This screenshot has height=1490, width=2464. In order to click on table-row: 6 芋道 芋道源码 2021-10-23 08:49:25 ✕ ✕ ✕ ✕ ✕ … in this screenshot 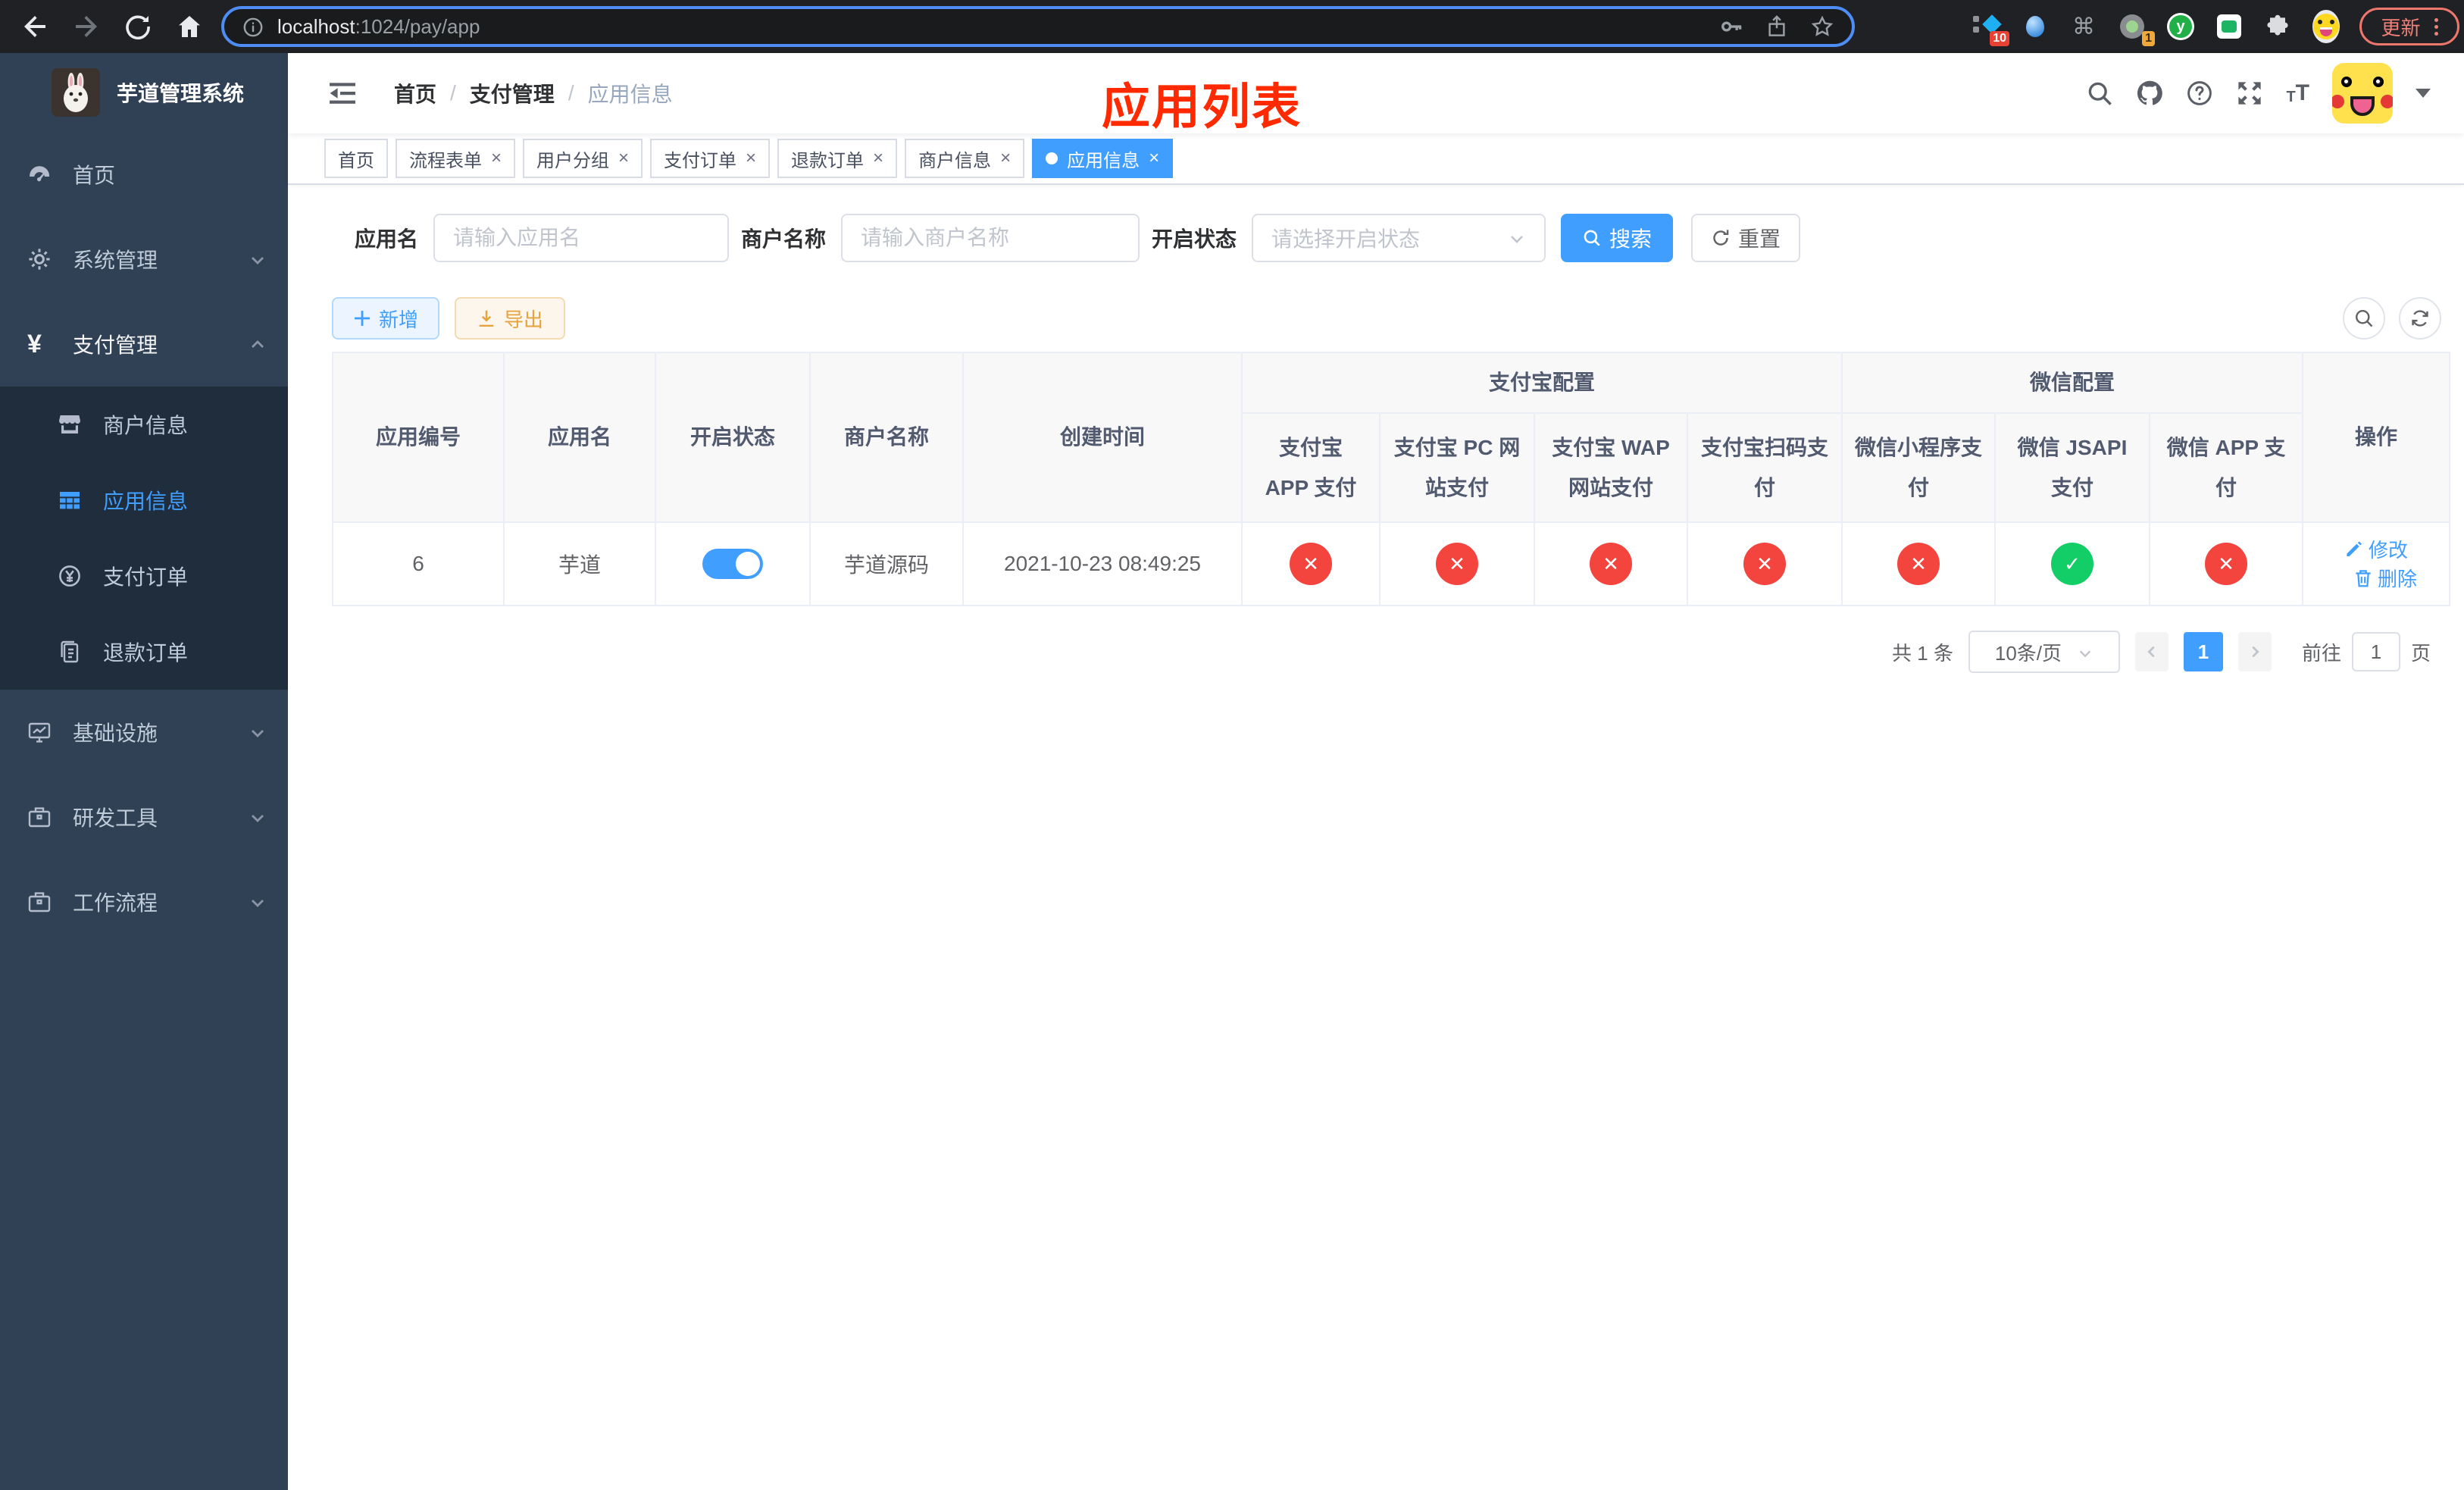, I will do `click(1391, 564)`.